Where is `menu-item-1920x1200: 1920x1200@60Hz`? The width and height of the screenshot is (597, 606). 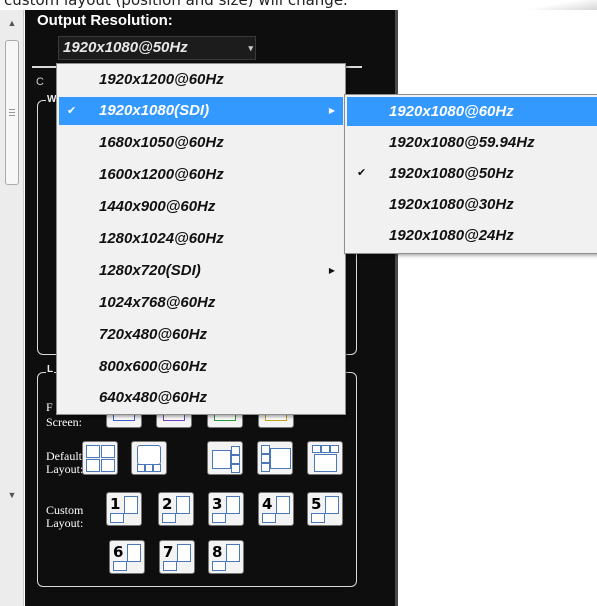 menu-item-1920x1200: 1920x1200@60Hz is located at coordinates (201, 80).